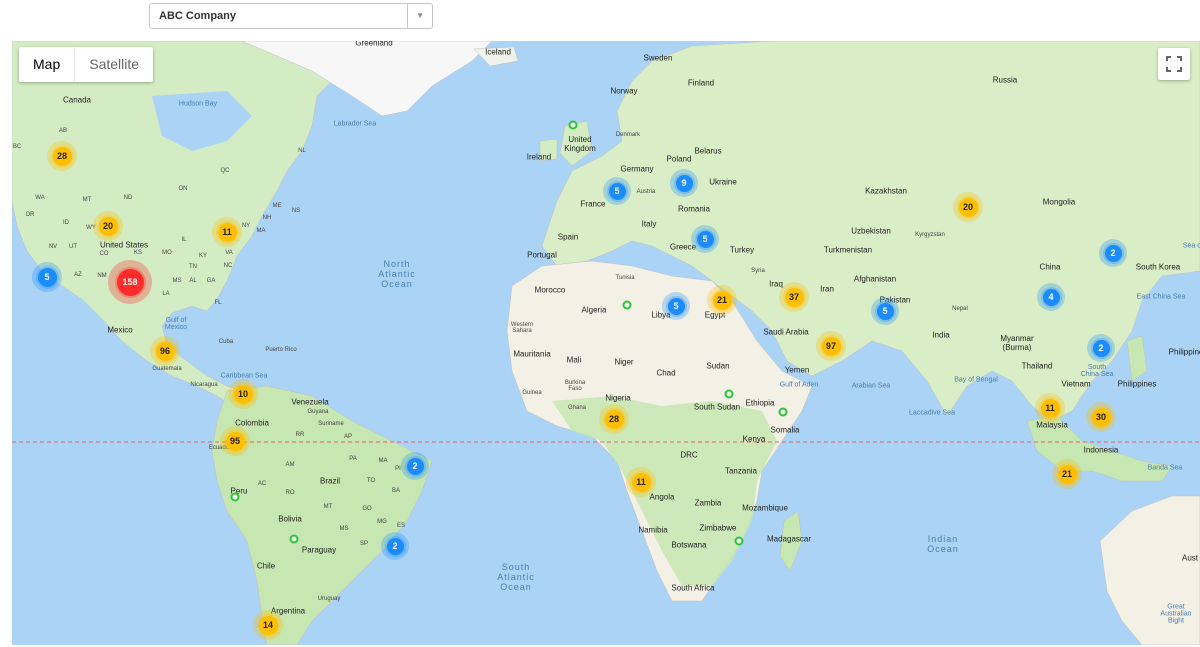 The image size is (1200, 647). I want to click on cluster-marker: 9, so click(684, 183).